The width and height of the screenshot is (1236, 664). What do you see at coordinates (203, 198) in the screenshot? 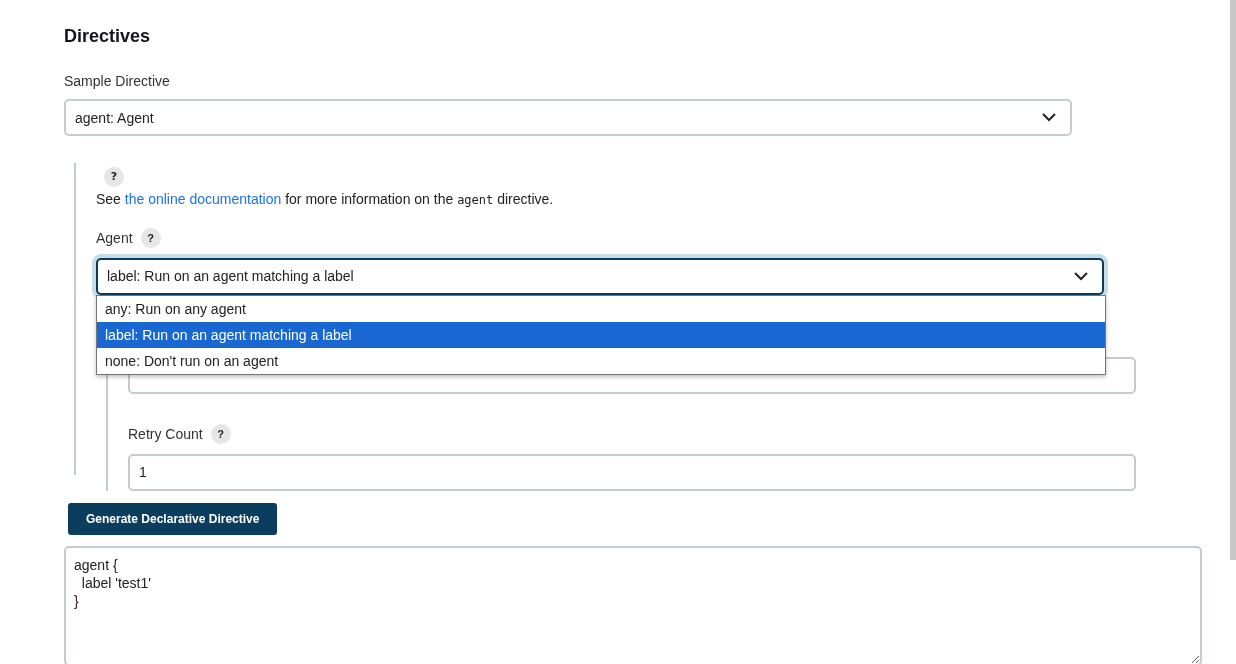
I see `documentation-link: the online documentation` at bounding box center [203, 198].